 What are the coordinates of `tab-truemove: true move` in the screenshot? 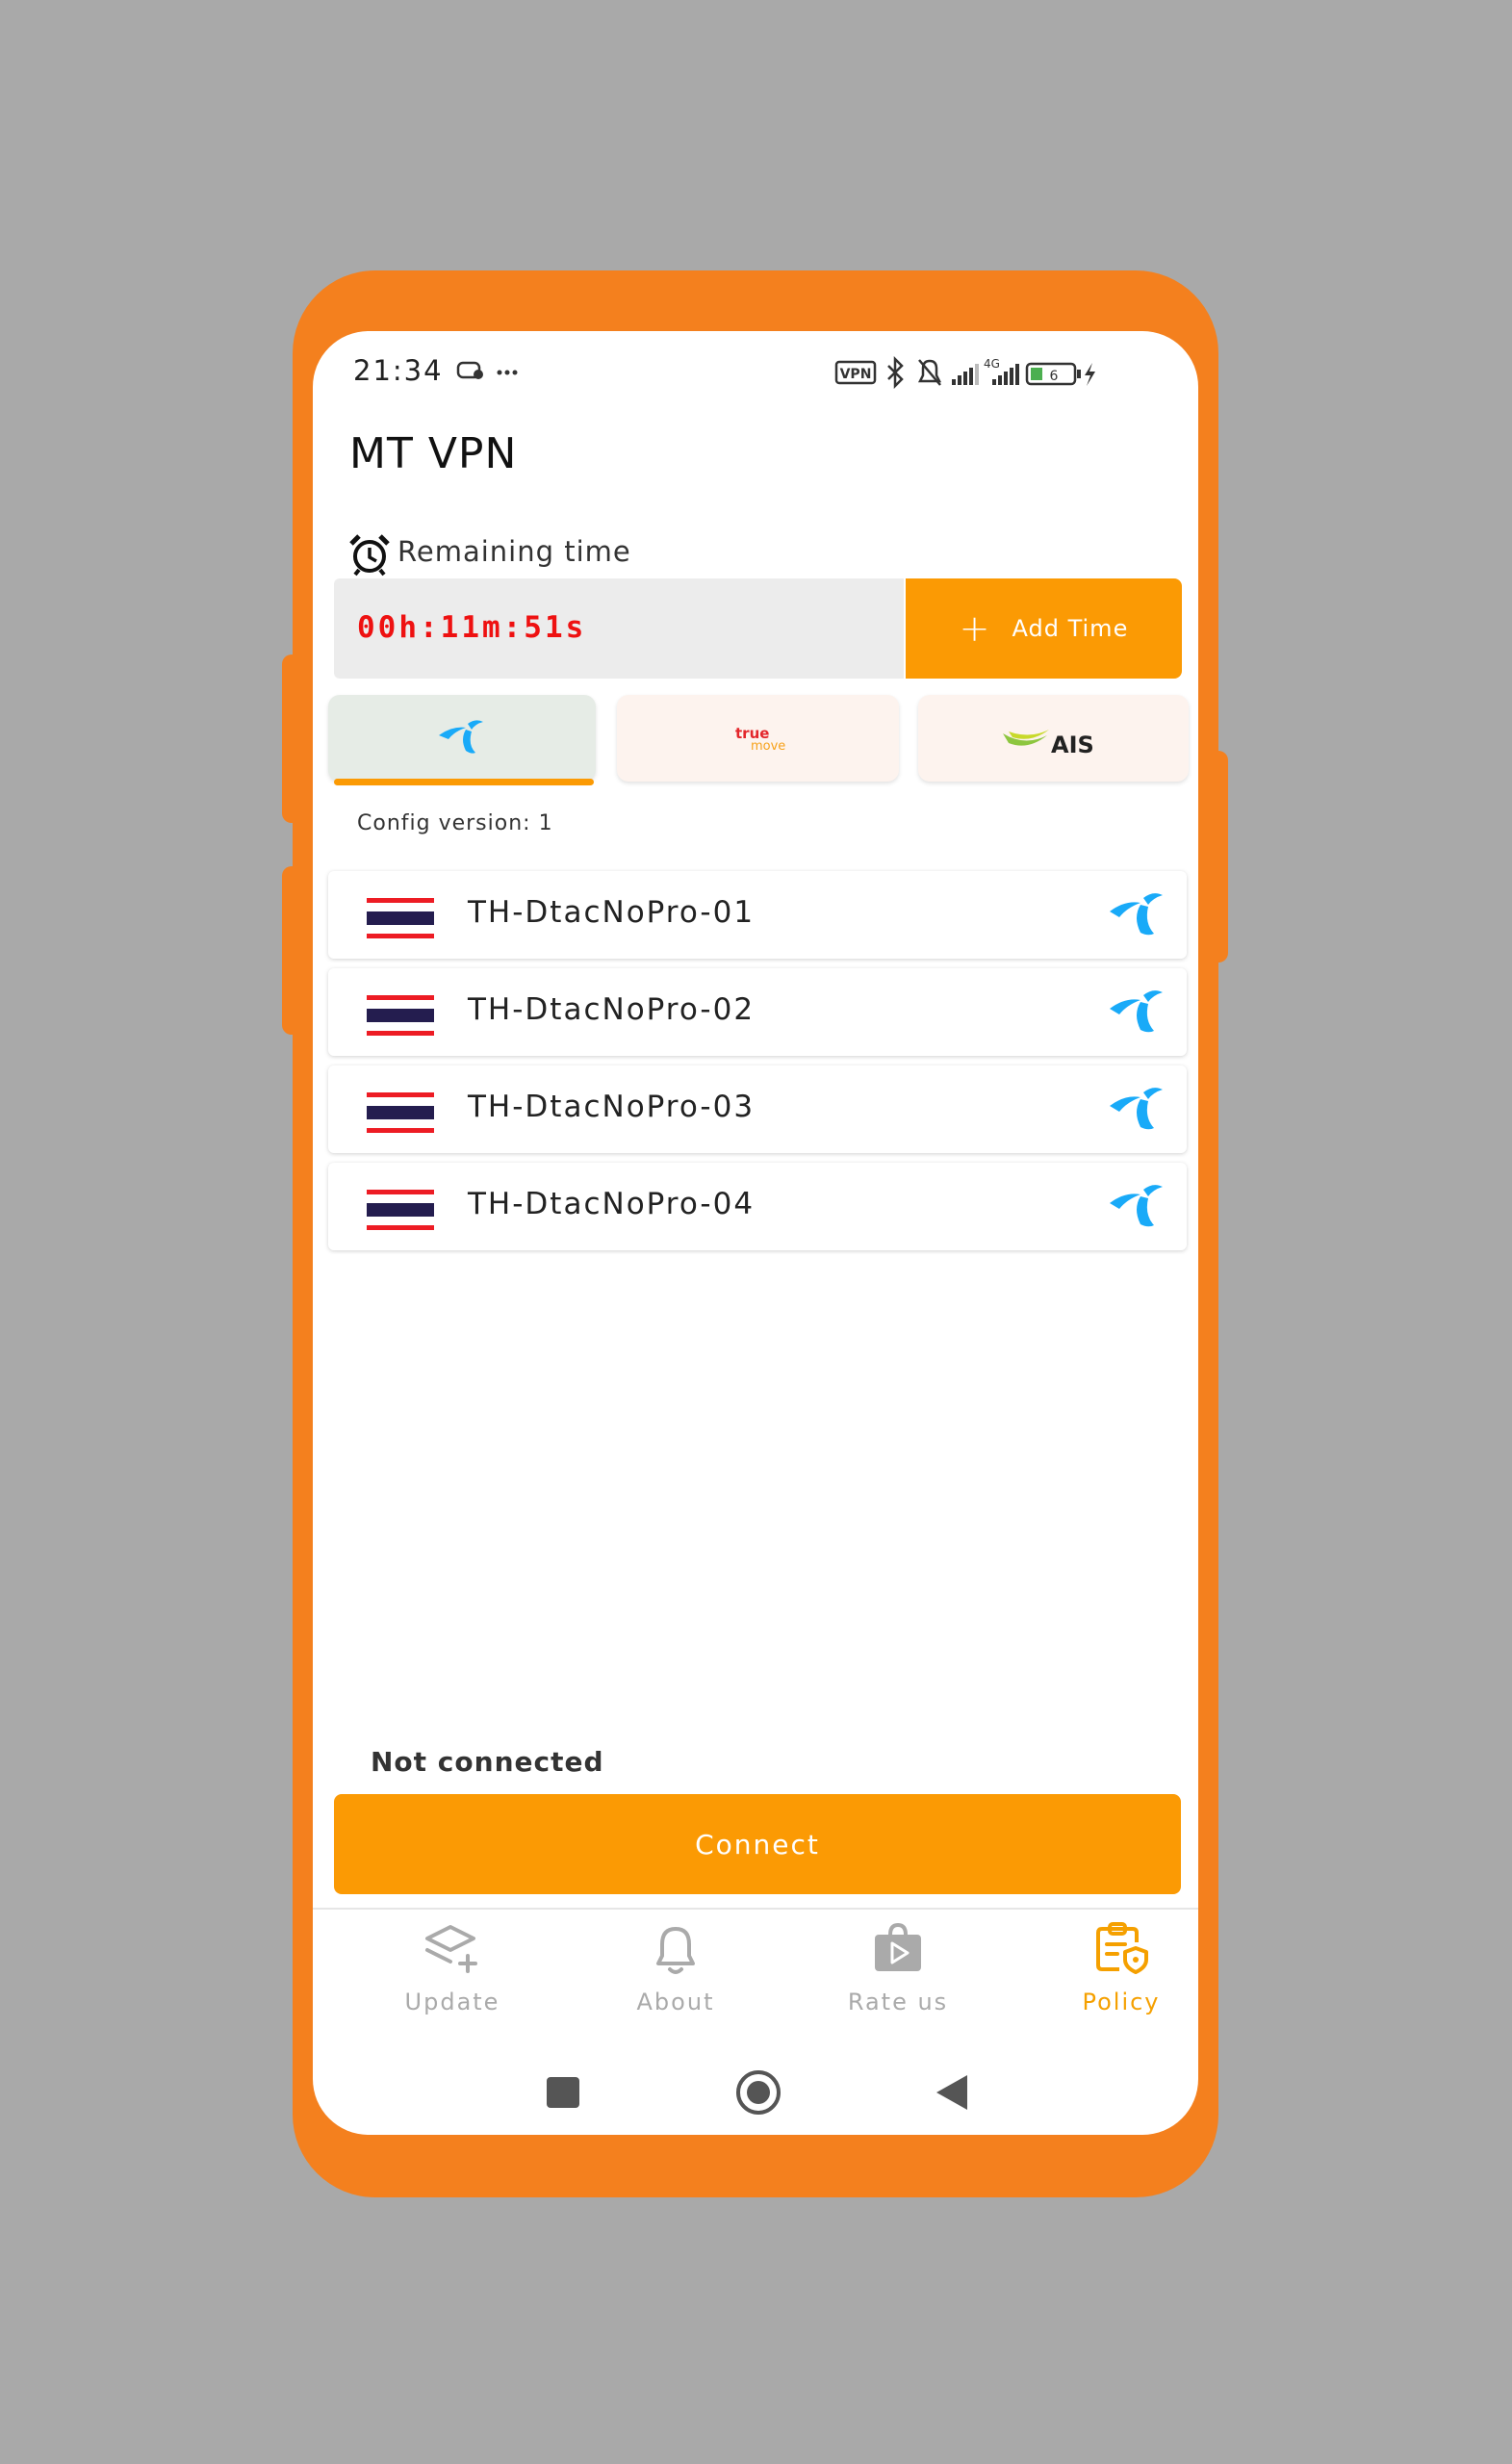 It's located at (758, 738).